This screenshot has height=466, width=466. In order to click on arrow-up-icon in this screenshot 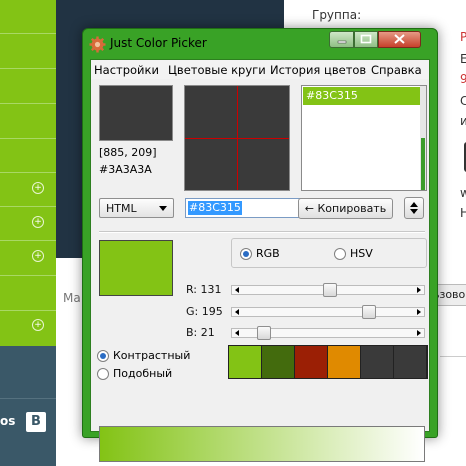, I will do `click(414, 204)`.